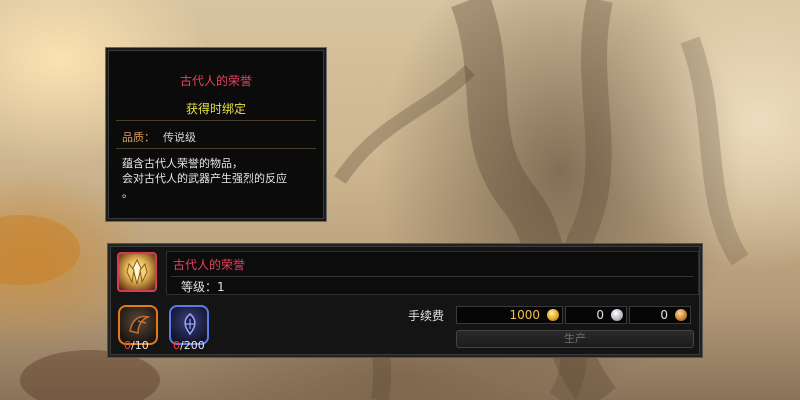 This screenshot has height=400, width=800. What do you see at coordinates (553, 315) in the screenshot?
I see `gold-coin-icon` at bounding box center [553, 315].